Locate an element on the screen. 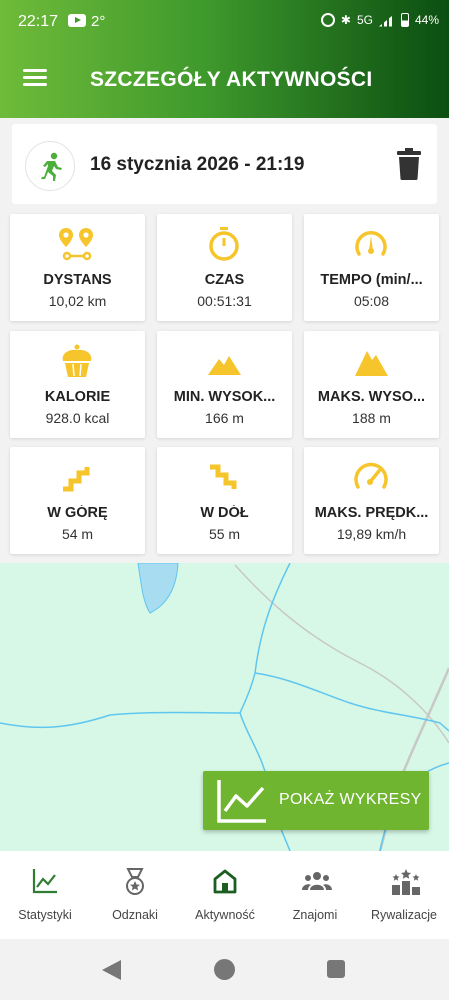  stat-label: KALORIE is located at coordinates (77, 397).